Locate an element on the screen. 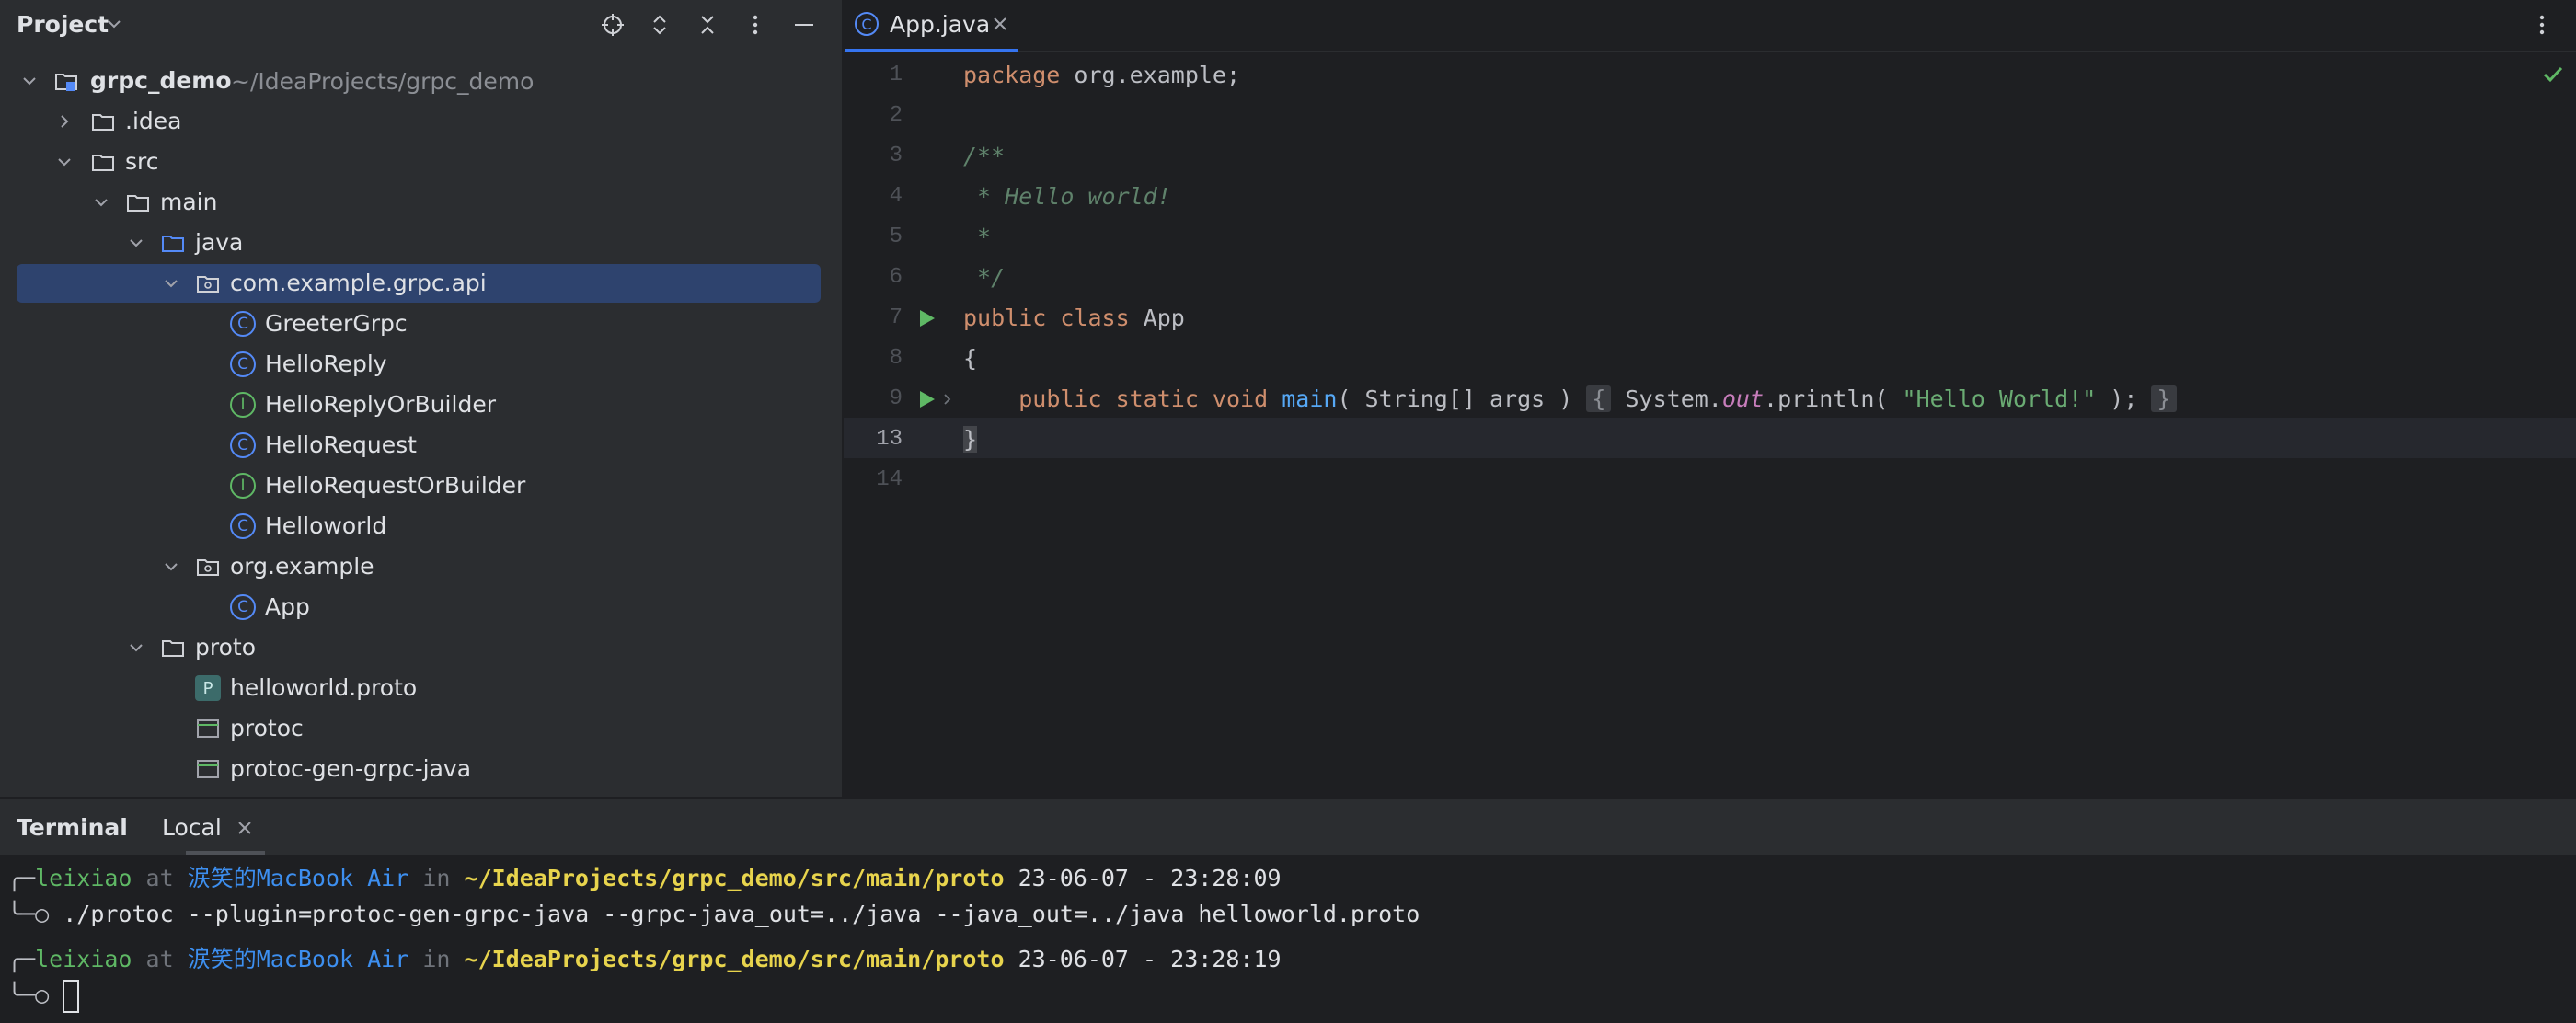 Image resolution: width=2576 pixels, height=1023 pixels. tree-item-label: GreeterGrpc is located at coordinates (336, 323).